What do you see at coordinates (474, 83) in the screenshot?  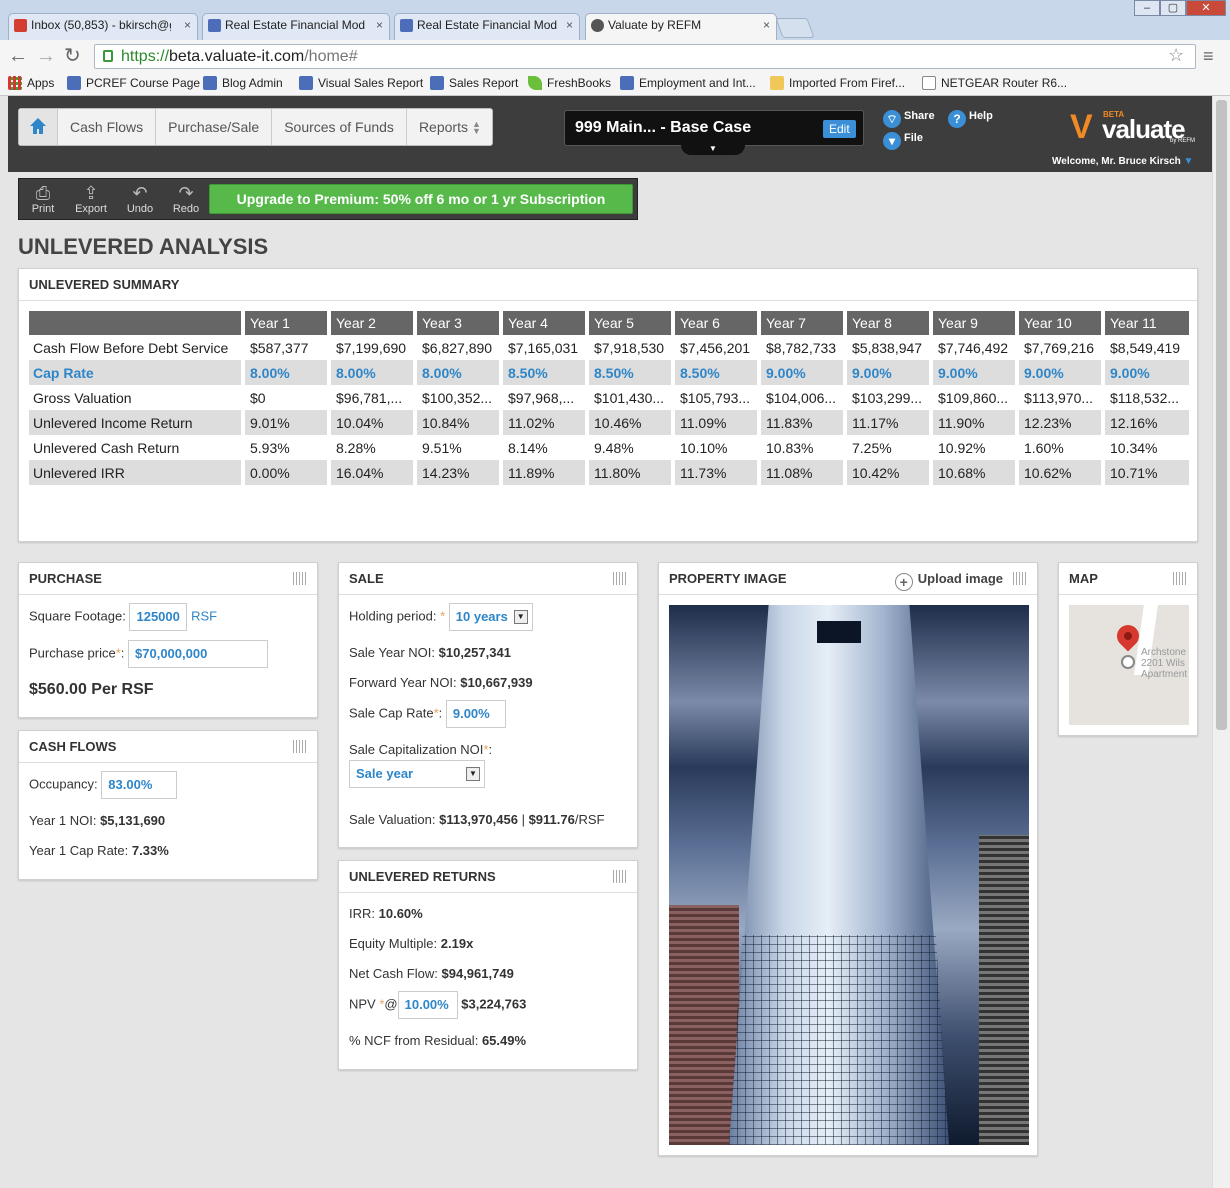 I see `bookmark-item: Sales Report` at bounding box center [474, 83].